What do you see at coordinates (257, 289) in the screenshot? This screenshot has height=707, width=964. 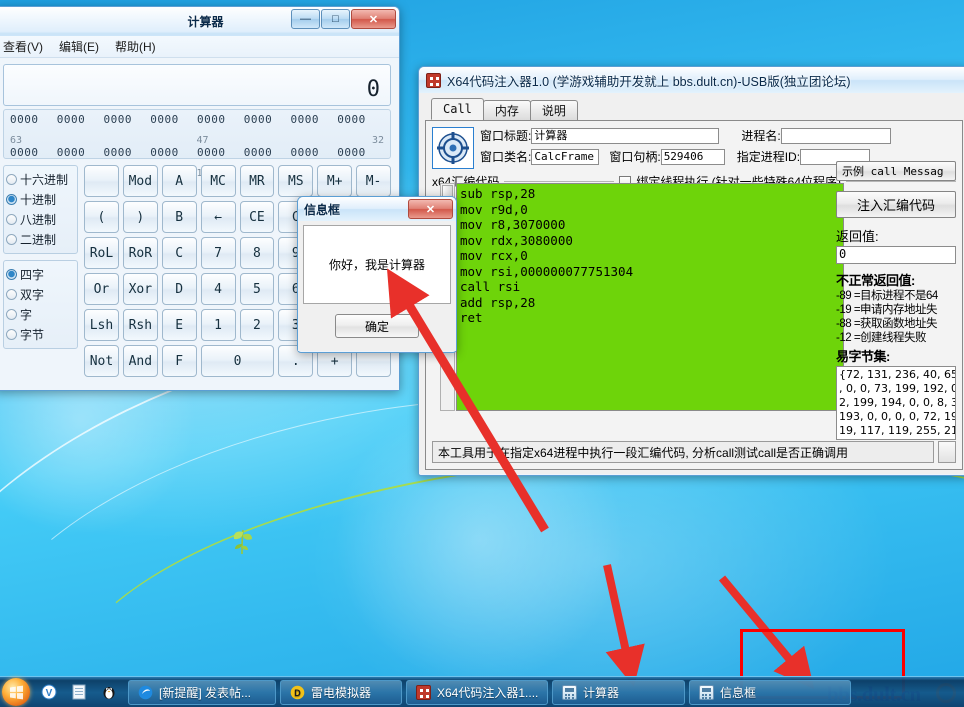 I see `key-5: 5` at bounding box center [257, 289].